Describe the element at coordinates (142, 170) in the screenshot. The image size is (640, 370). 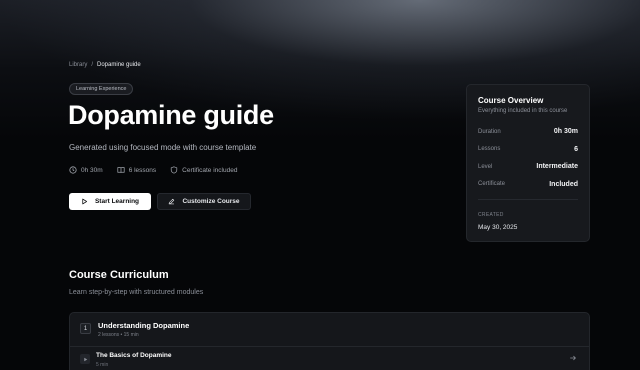
I see `meta-lessons-label: 6 lessons` at that location.